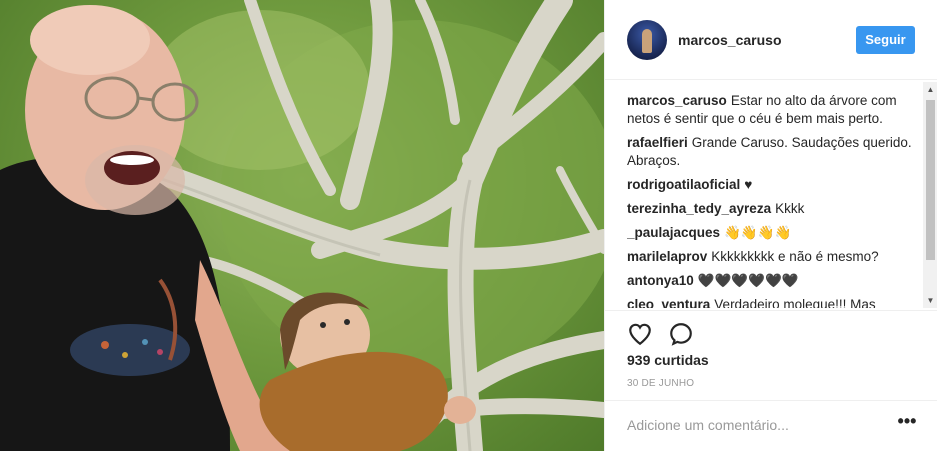 Image resolution: width=937 pixels, height=451 pixels. I want to click on comment-item: marilelaprov Kkkkkkkkk e não é mesmo?, so click(770, 257).